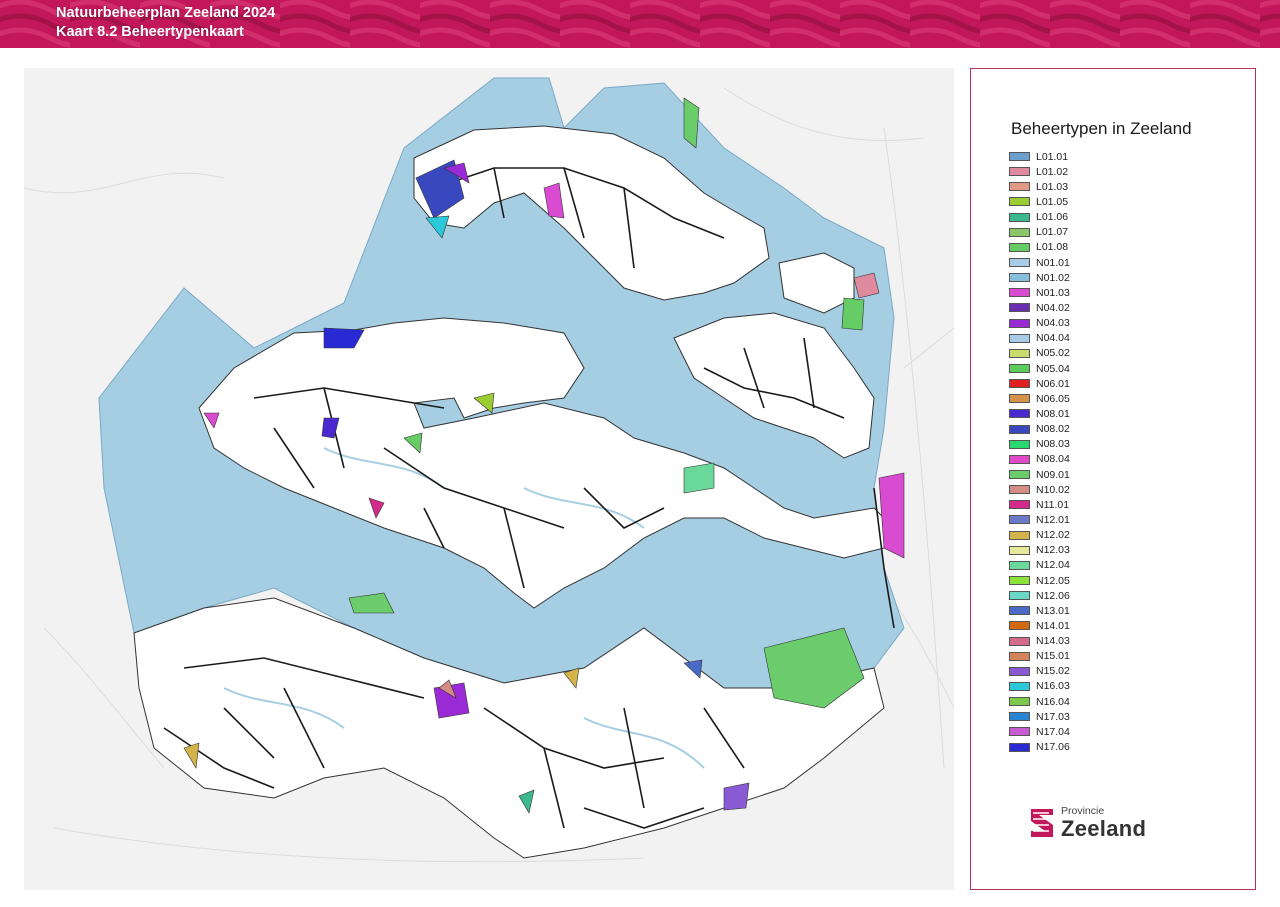 The image size is (1280, 907). What do you see at coordinates (1039, 459) in the screenshot?
I see `legend-item: N08.04` at bounding box center [1039, 459].